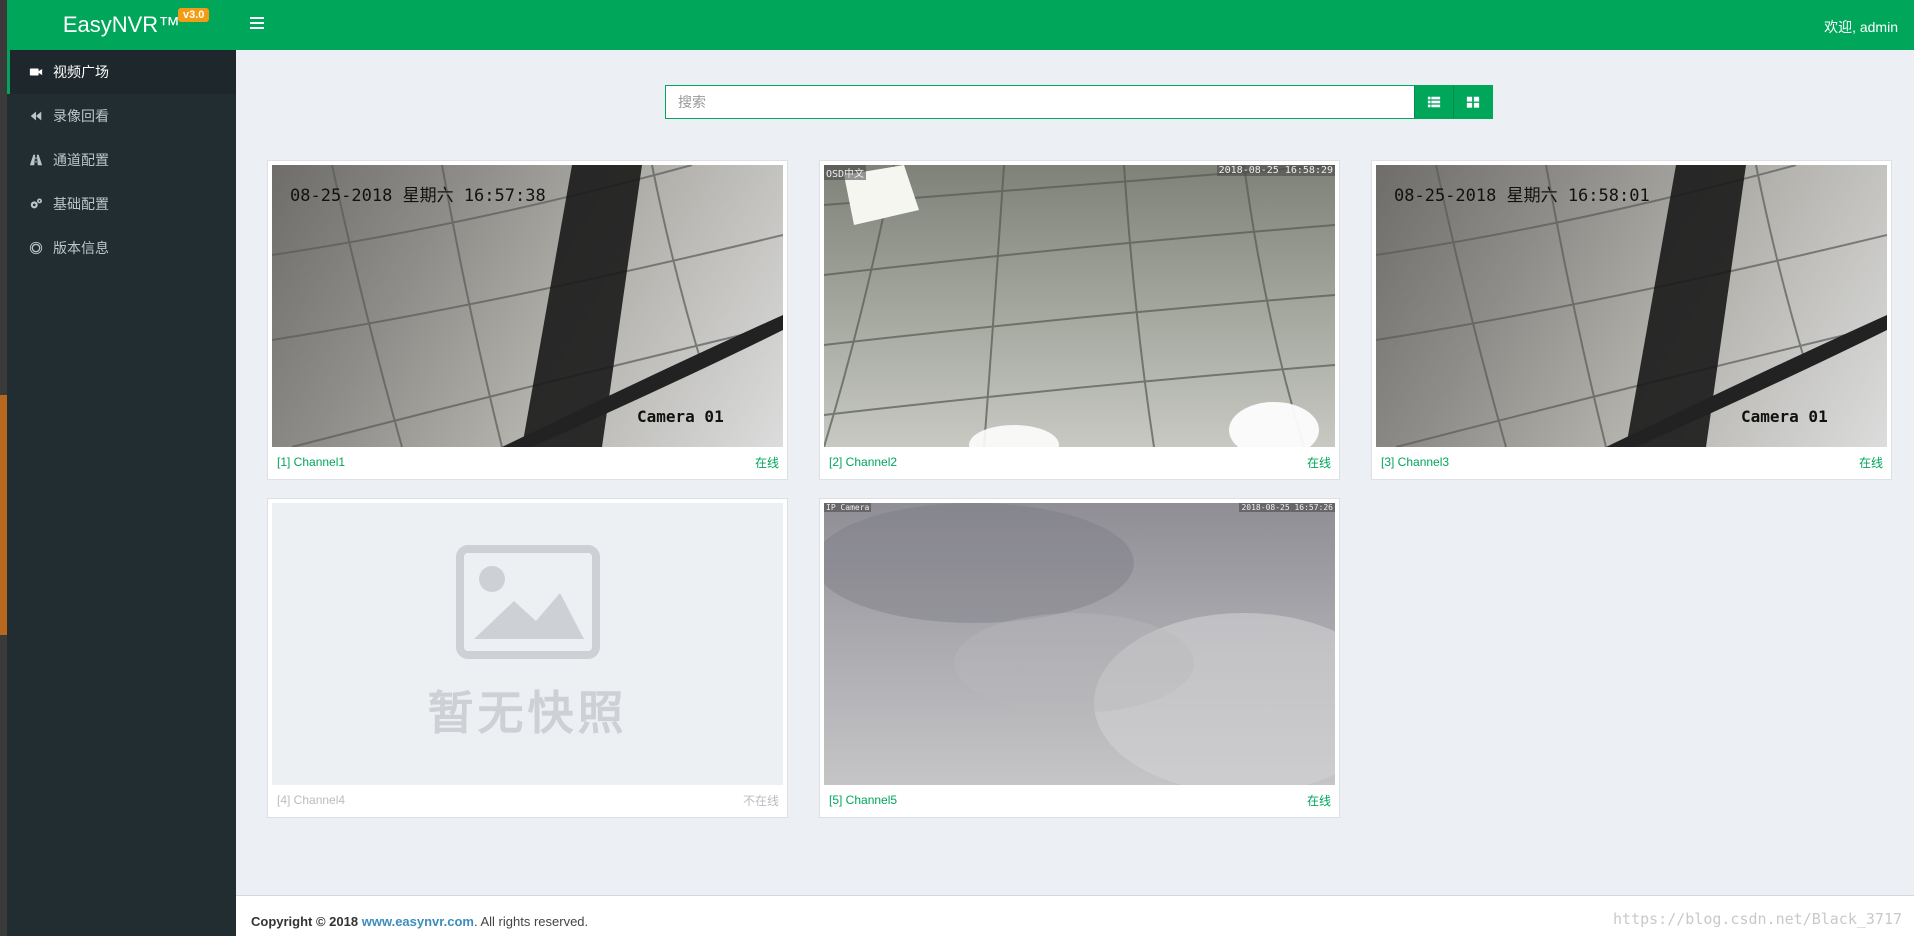 This screenshot has height=936, width=1914. I want to click on app-name: EasyNVR™, so click(121, 24).